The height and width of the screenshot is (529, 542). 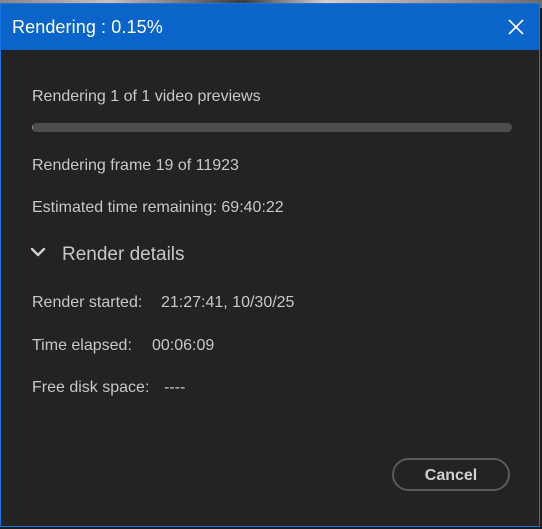 I want to click on time-remaining: Estimated time remaining: 69:40:22, so click(x=158, y=207).